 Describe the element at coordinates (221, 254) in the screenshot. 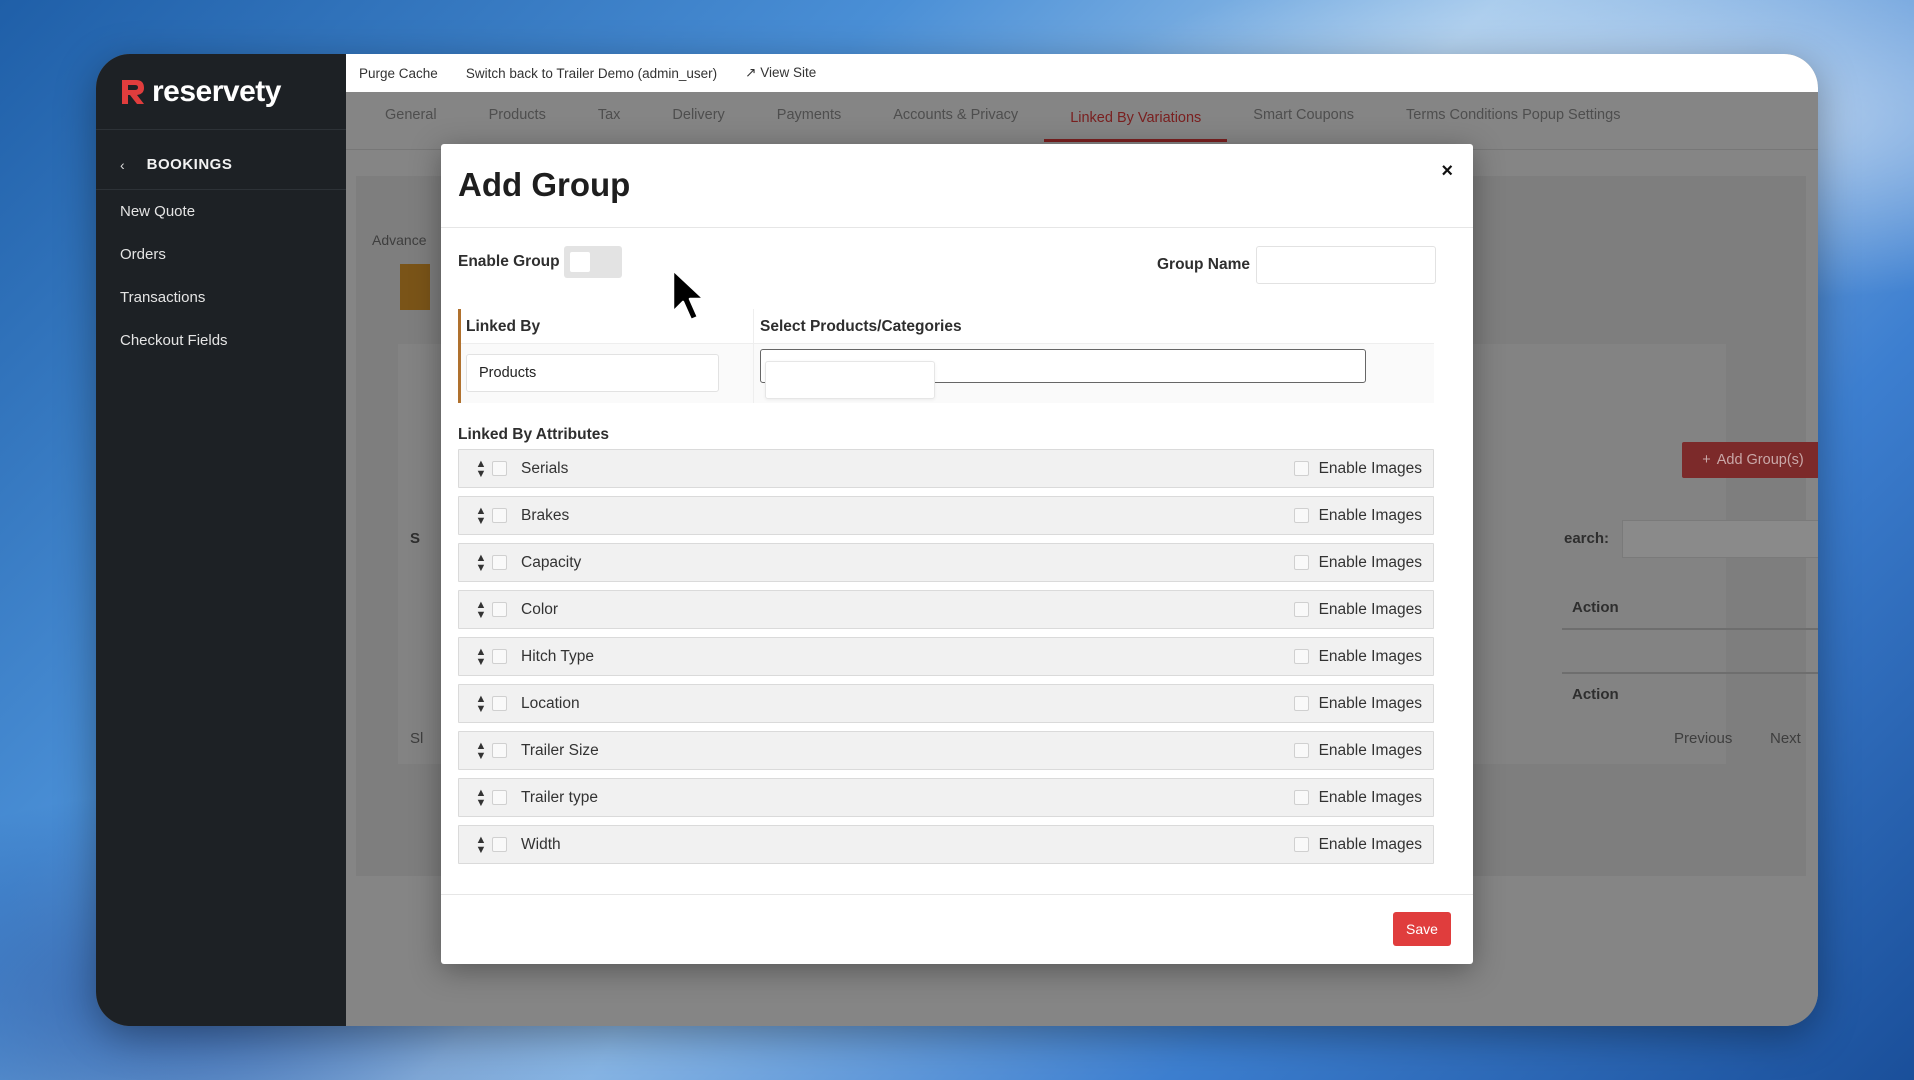

I see `sidebar-item-orders: Orders` at that location.